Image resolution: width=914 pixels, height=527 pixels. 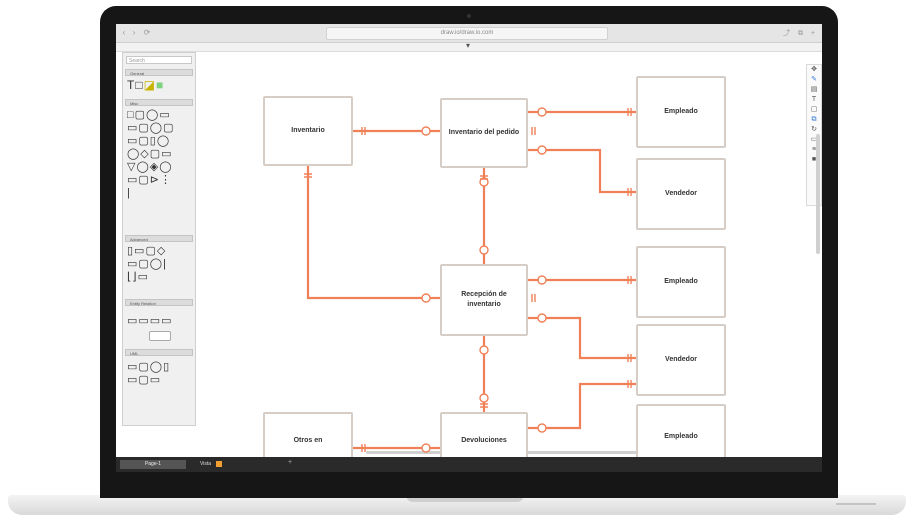 I want to click on note-shape-icon: ◪, so click(x=150, y=85).